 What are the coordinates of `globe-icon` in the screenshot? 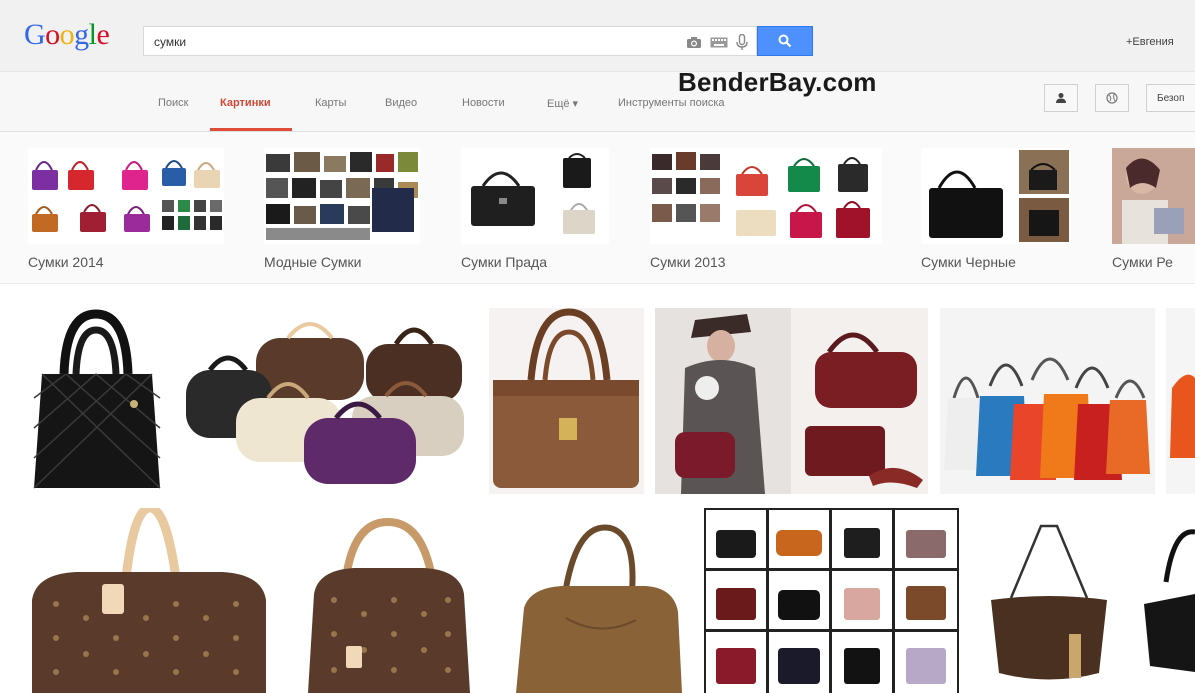 It's located at (1112, 98).